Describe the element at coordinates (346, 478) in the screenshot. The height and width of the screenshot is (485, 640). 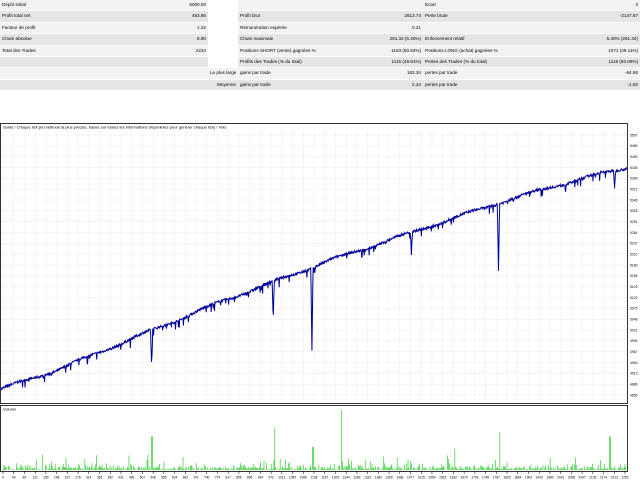
I see `x-tick-label: 1244` at that location.